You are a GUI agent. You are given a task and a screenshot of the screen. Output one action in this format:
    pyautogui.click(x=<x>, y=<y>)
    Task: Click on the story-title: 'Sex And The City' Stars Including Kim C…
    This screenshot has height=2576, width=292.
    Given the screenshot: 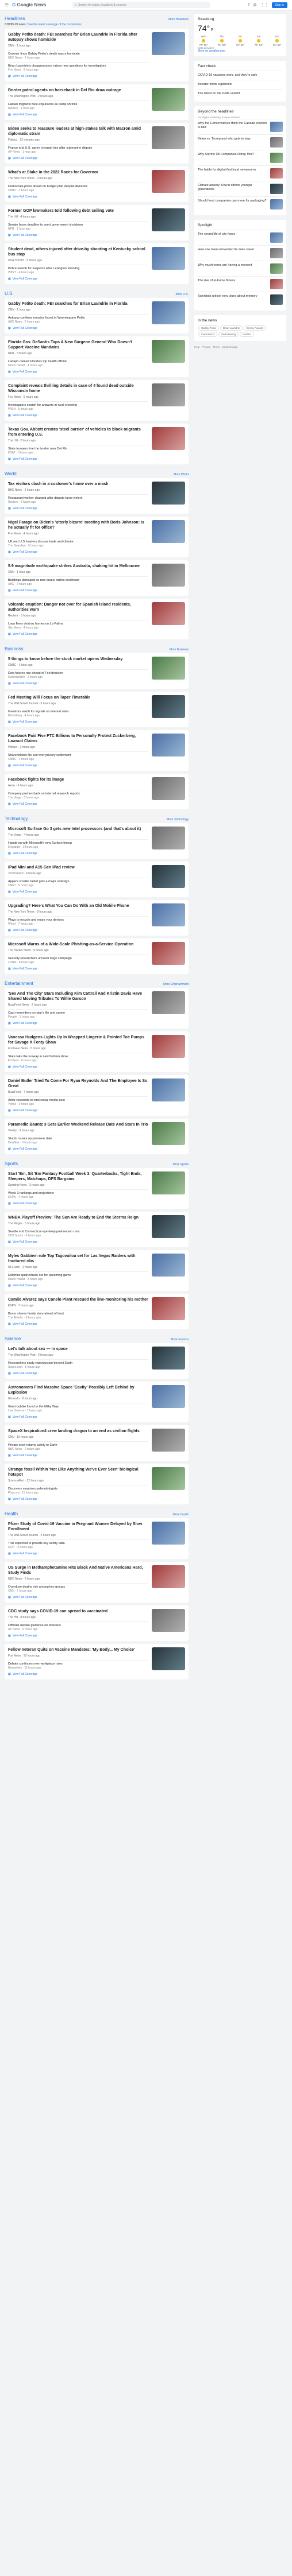 What is the action you would take?
    pyautogui.click(x=78, y=996)
    